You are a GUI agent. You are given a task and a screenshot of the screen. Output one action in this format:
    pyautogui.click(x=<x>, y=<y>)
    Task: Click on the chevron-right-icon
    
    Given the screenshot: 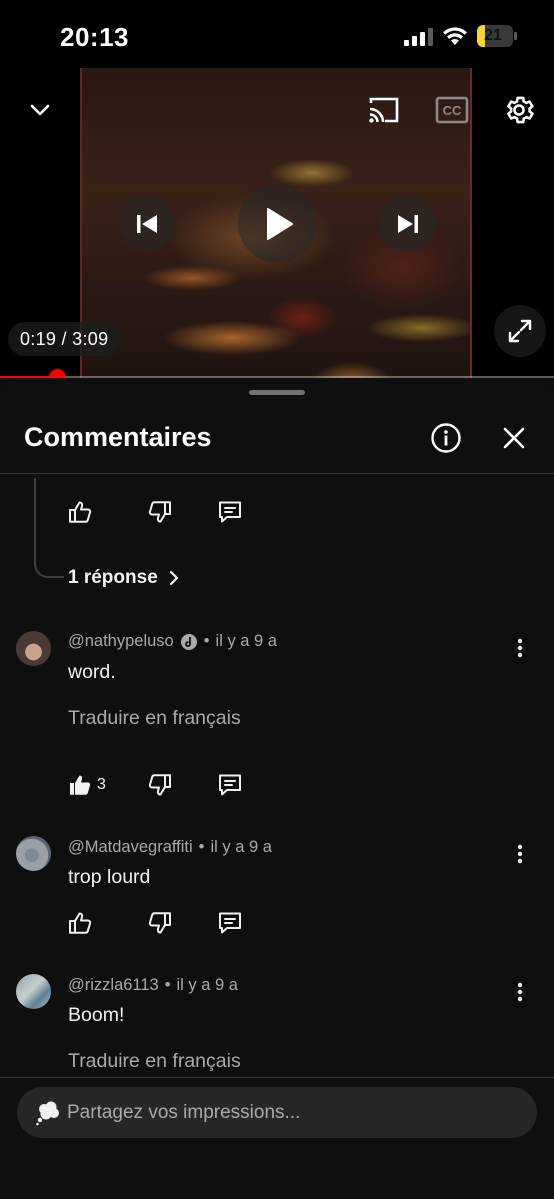 What is the action you would take?
    pyautogui.click(x=173, y=578)
    